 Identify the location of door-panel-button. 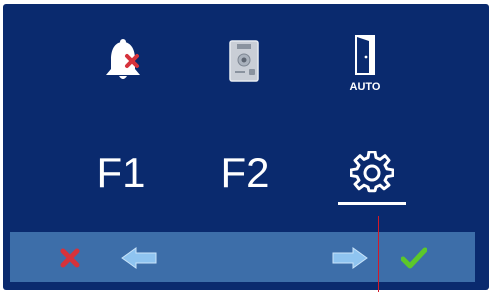
(244, 61).